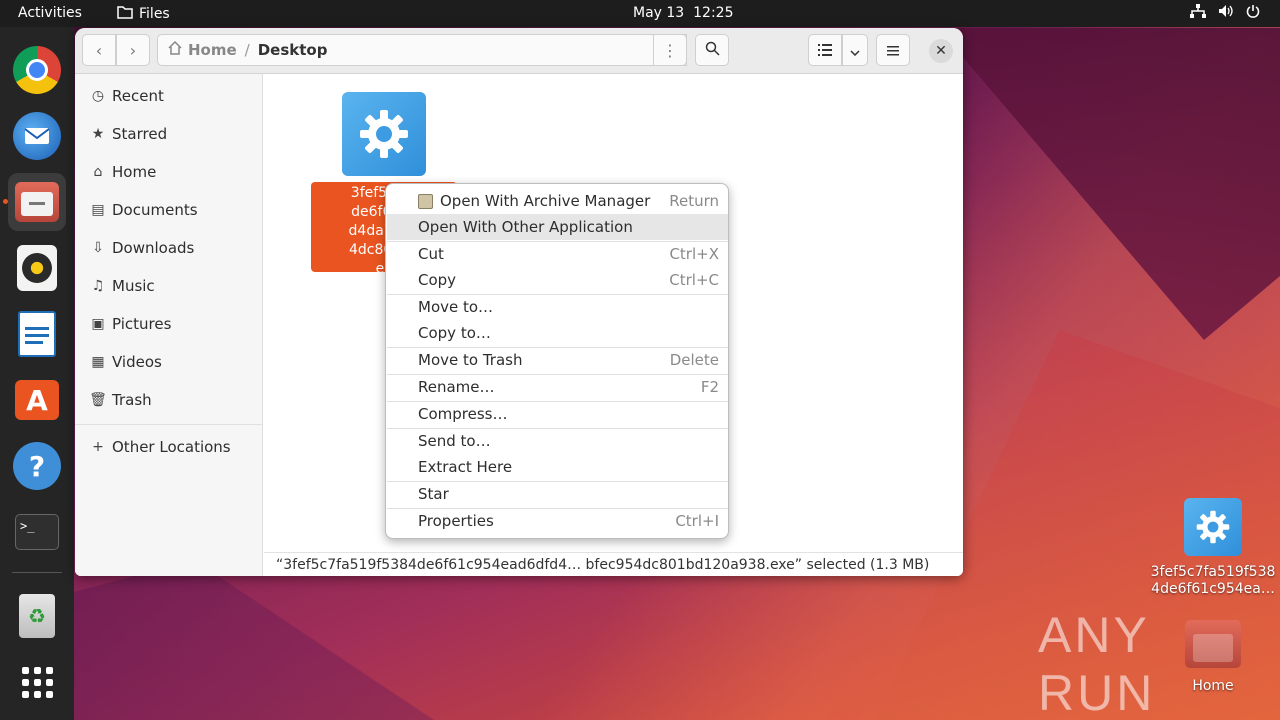  I want to click on help-icon: ?, so click(37, 466).